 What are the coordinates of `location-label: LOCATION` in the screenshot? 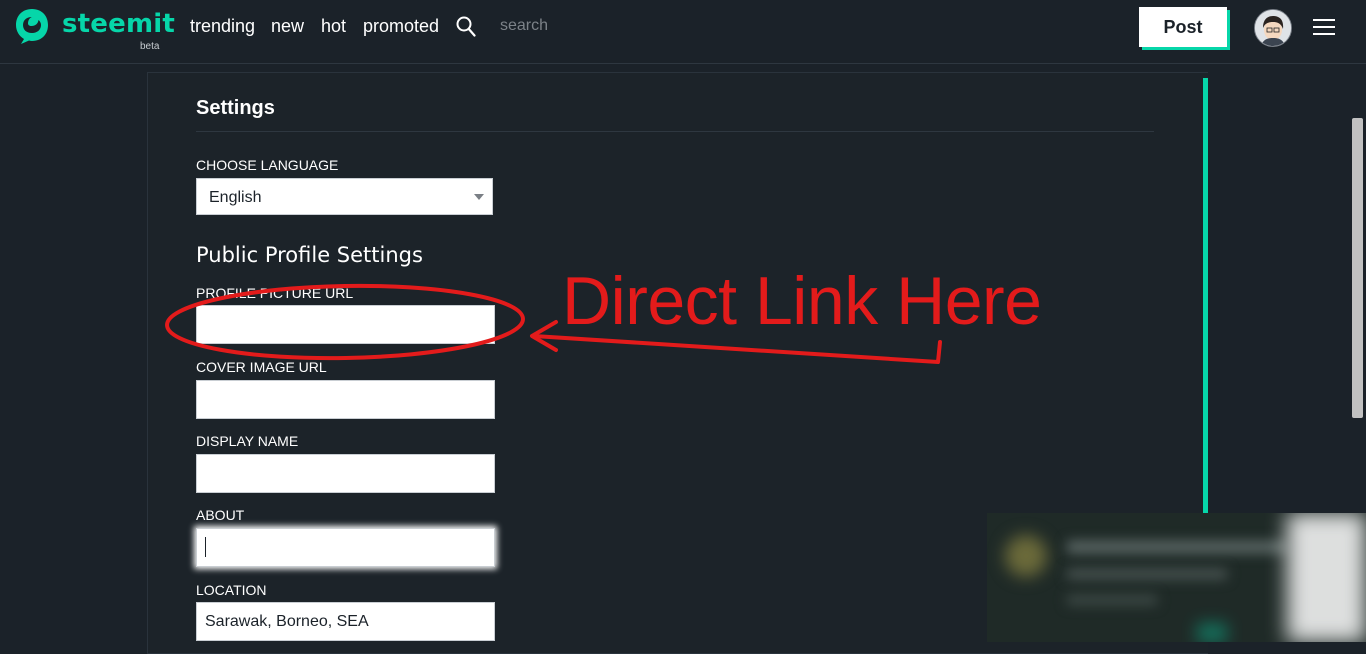 It's located at (231, 590).